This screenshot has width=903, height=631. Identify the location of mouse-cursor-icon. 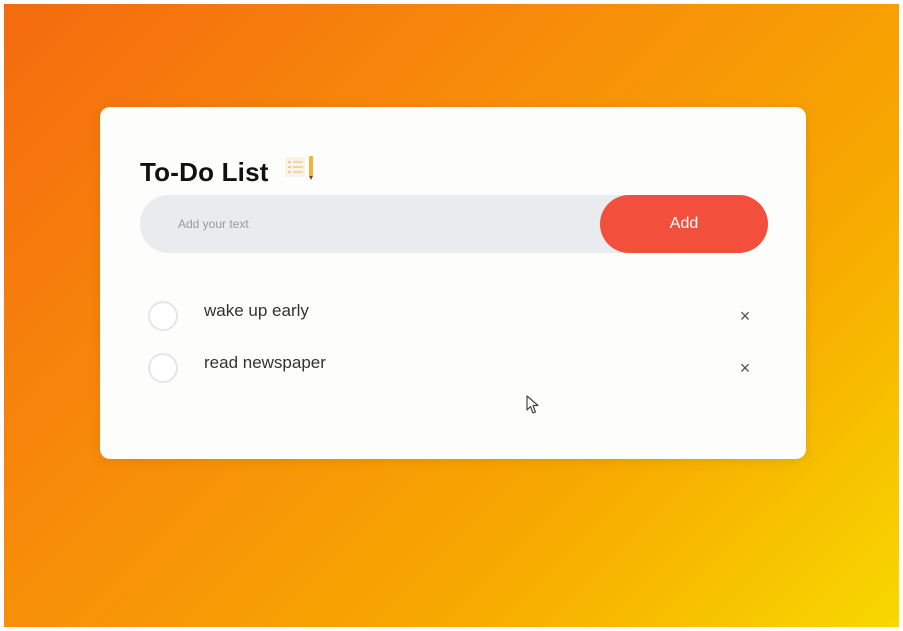
(532, 404).